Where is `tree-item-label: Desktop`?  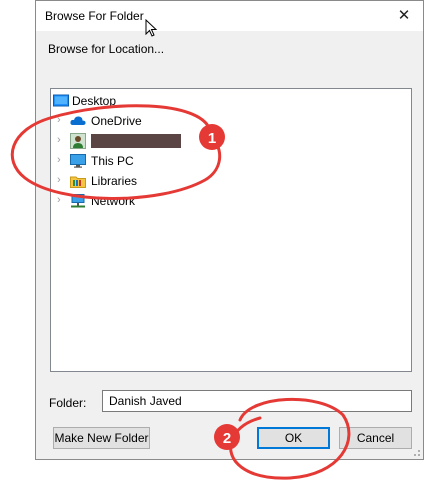 tree-item-label: Desktop is located at coordinates (94, 101).